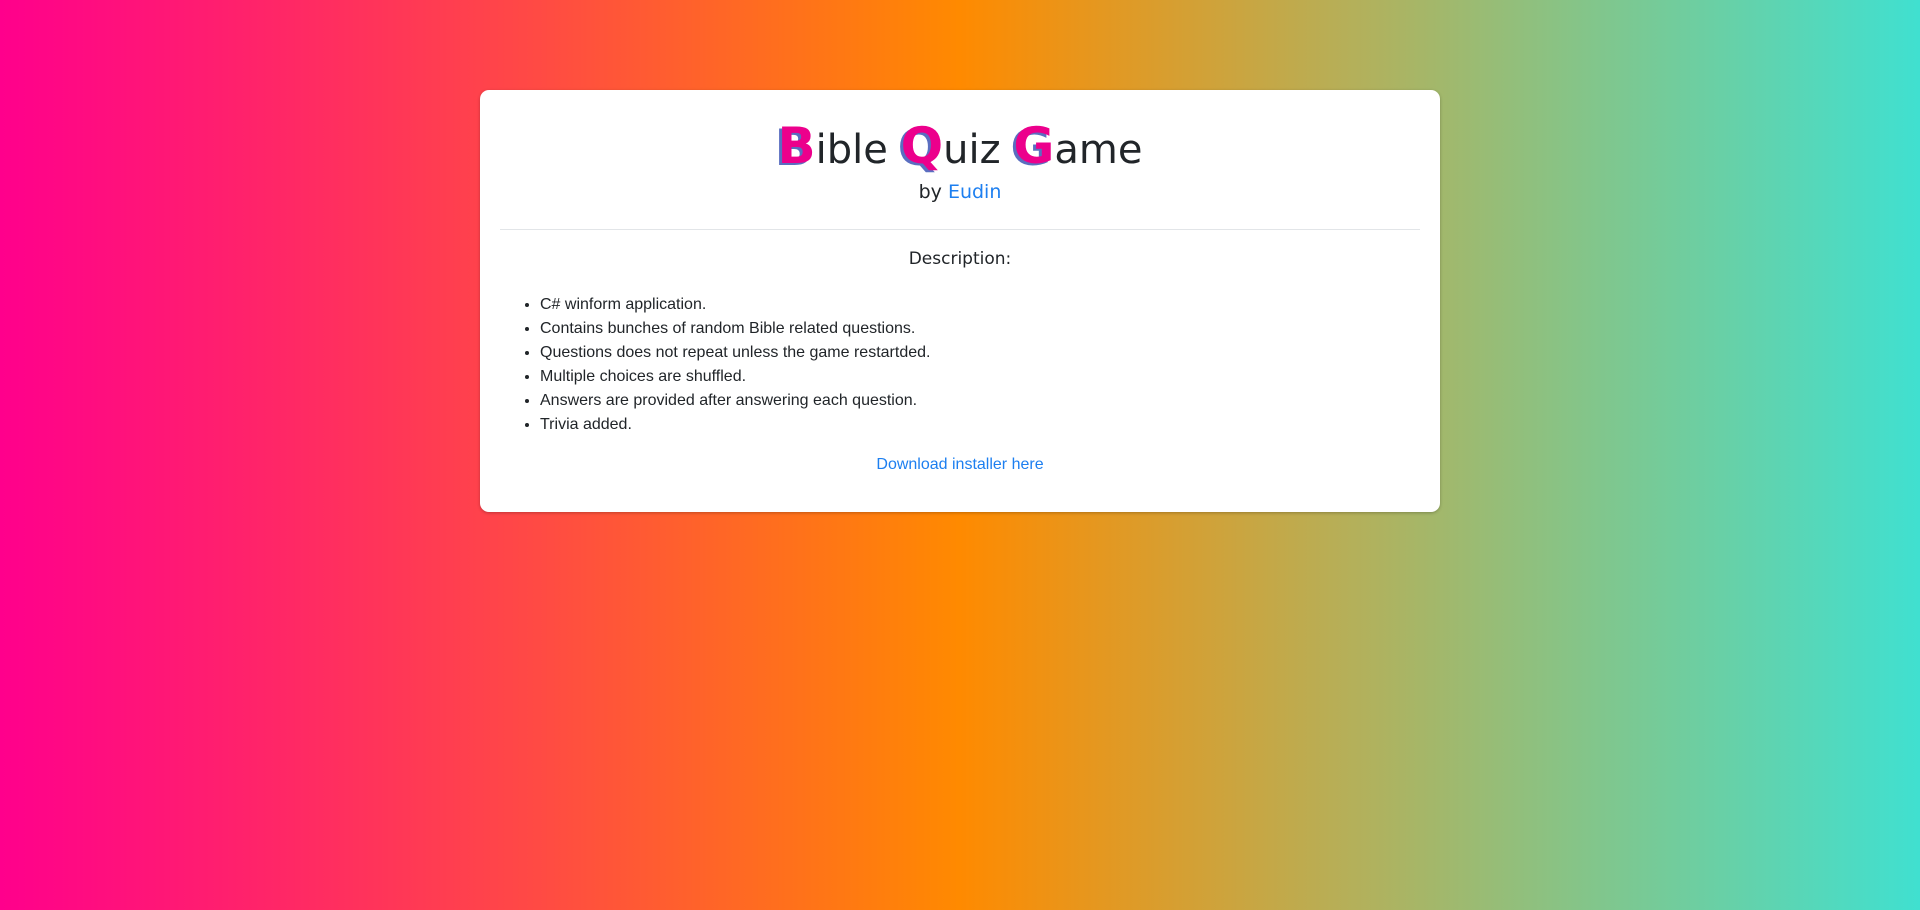  I want to click on description-heading: Description:, so click(960, 259).